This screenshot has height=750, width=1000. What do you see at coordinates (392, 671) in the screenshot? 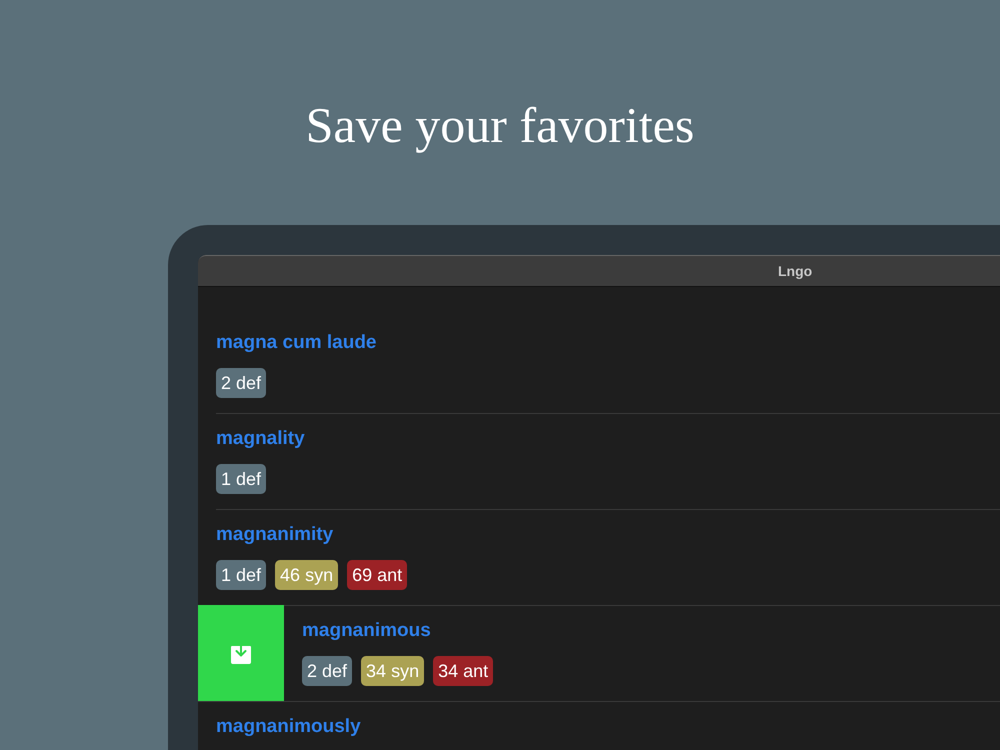
I see `syn-count-badge: 34 syn` at bounding box center [392, 671].